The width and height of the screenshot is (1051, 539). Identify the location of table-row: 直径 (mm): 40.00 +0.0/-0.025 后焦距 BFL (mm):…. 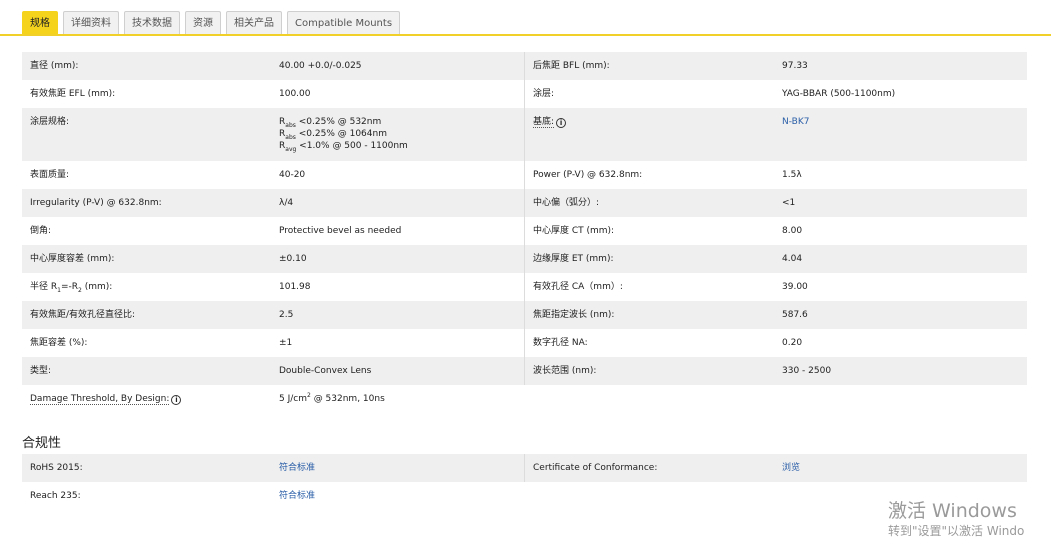
(524, 66).